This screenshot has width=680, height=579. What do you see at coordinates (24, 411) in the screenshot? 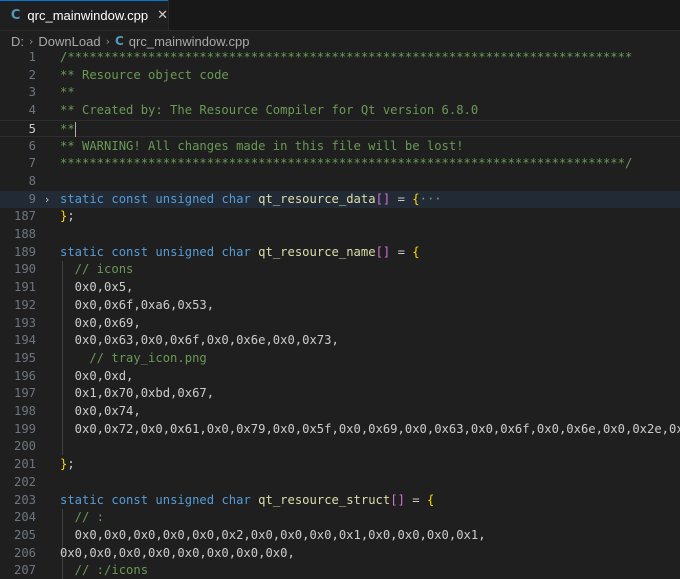
I see `line-number: 198` at bounding box center [24, 411].